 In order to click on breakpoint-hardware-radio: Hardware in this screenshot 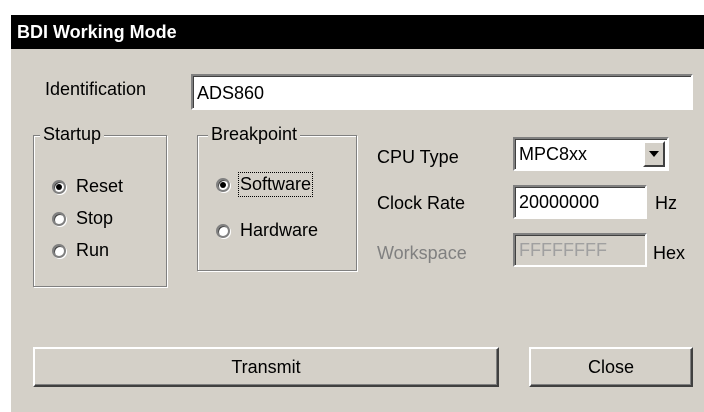, I will do `click(267, 230)`.